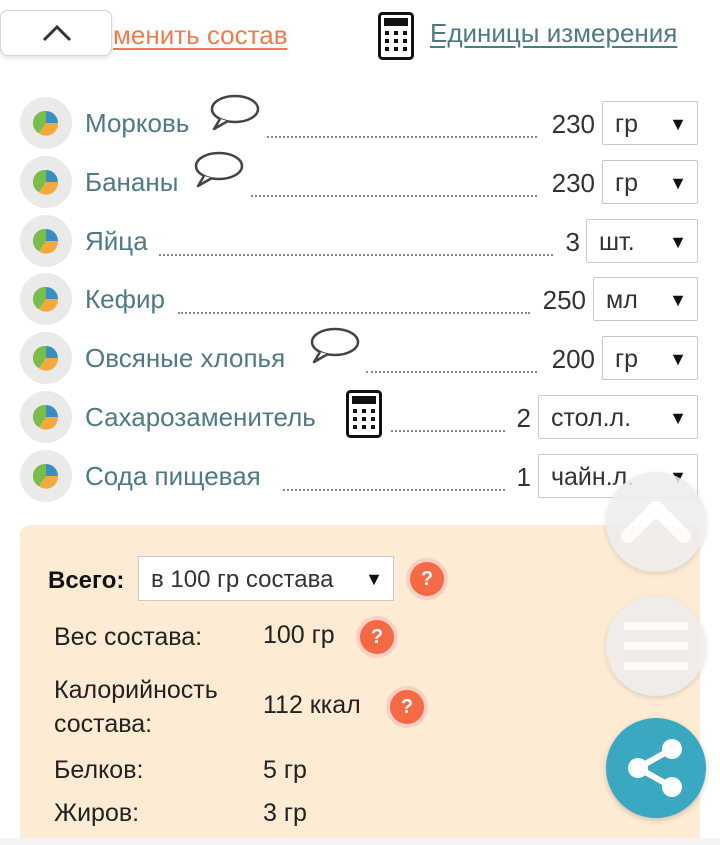  I want to click on ingredient-name: Яйца, so click(116, 241).